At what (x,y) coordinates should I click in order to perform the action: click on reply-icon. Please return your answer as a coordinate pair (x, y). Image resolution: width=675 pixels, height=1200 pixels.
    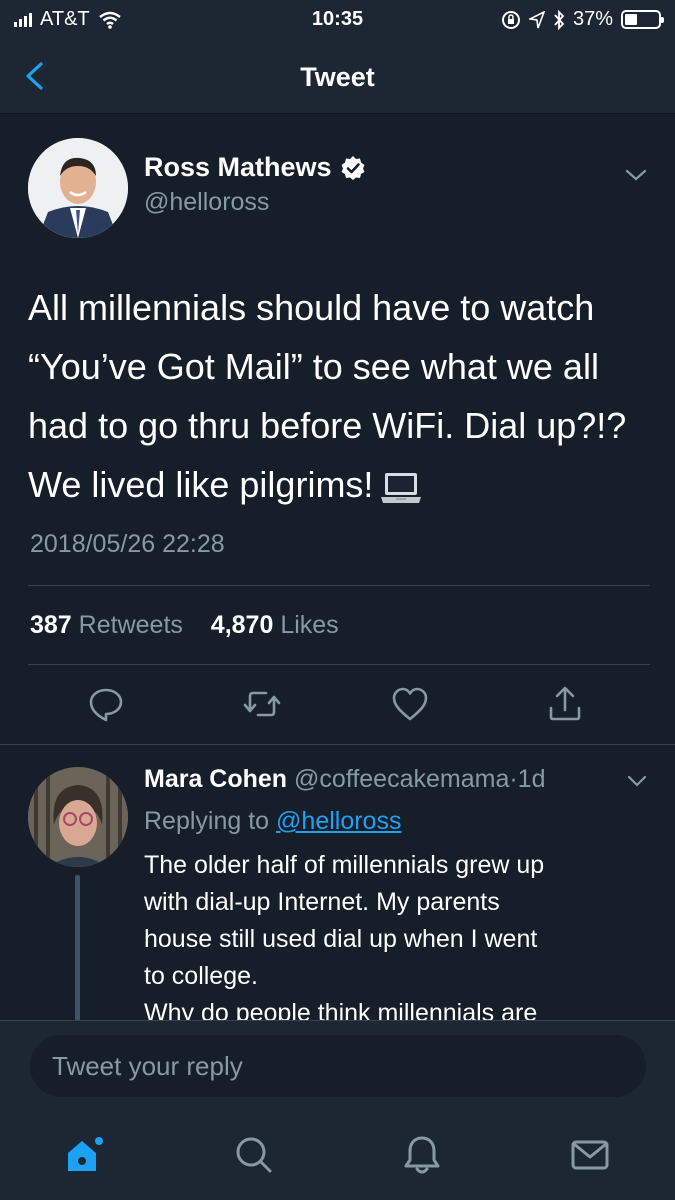
    Looking at the image, I should click on (106, 704).